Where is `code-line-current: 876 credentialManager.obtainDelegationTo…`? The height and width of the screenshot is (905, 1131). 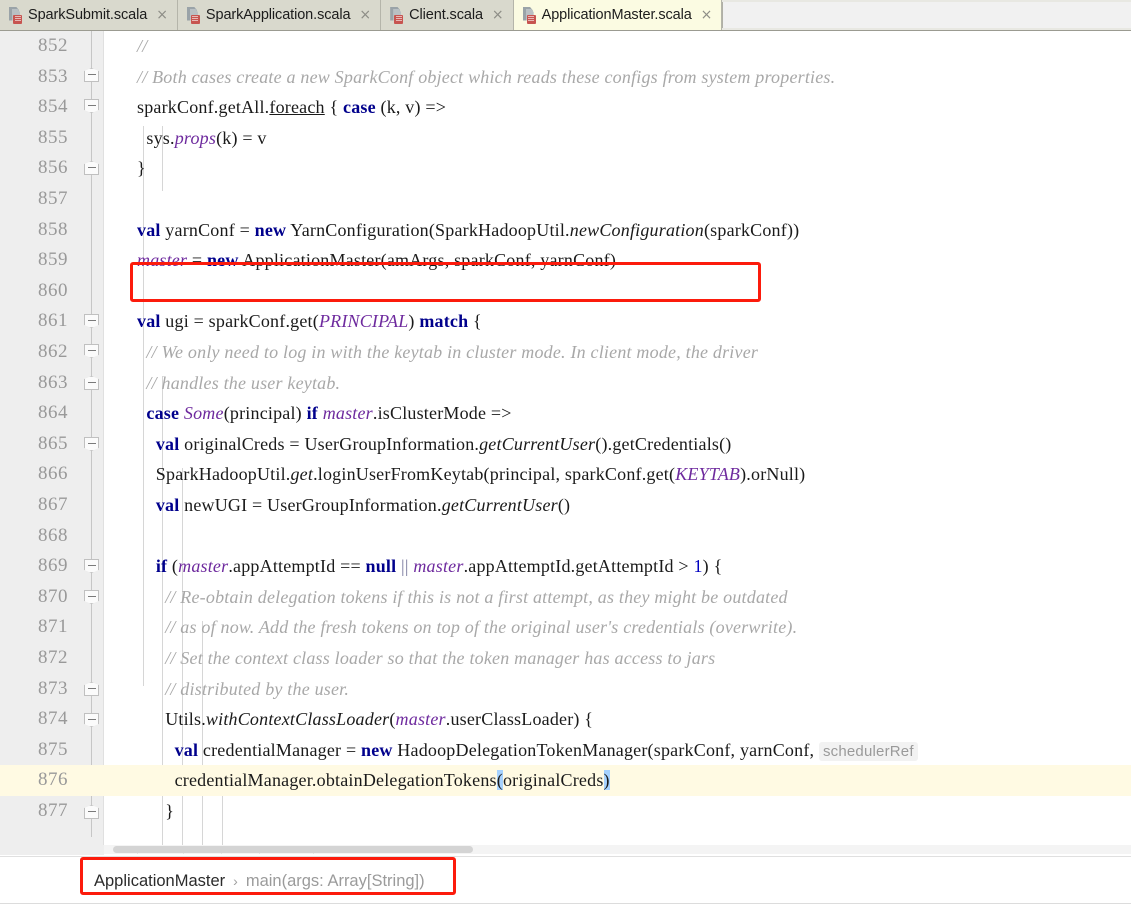 code-line-current: 876 credentialManager.obtainDelegationTo… is located at coordinates (565, 780).